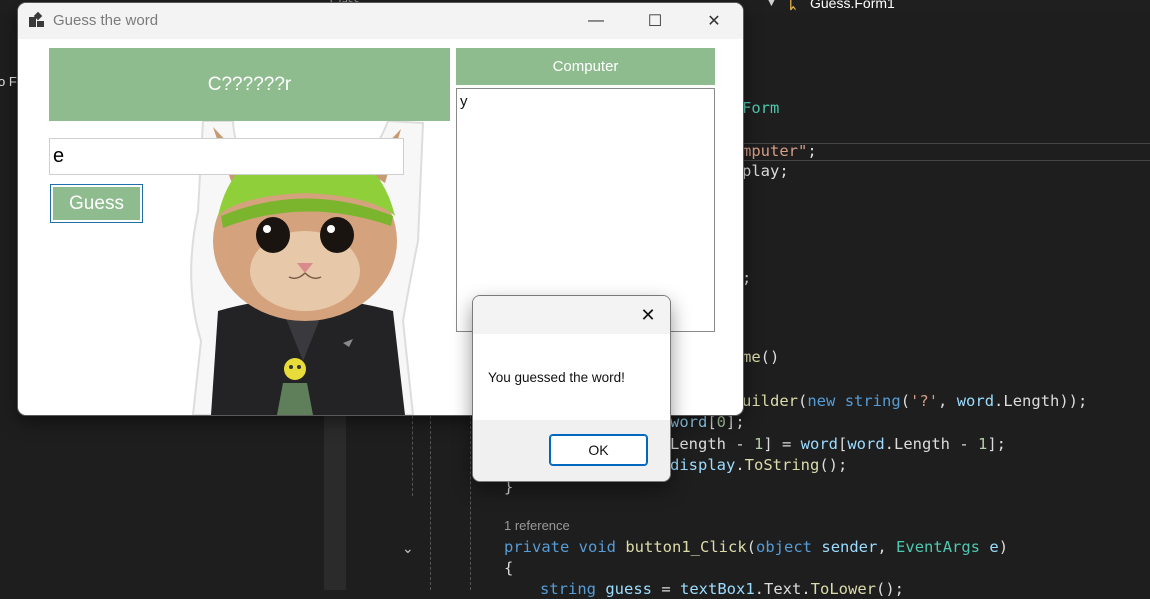 The width and height of the screenshot is (1150, 599). What do you see at coordinates (408, 548) in the screenshot?
I see `collapse-chevron-icon: ⌄` at bounding box center [408, 548].